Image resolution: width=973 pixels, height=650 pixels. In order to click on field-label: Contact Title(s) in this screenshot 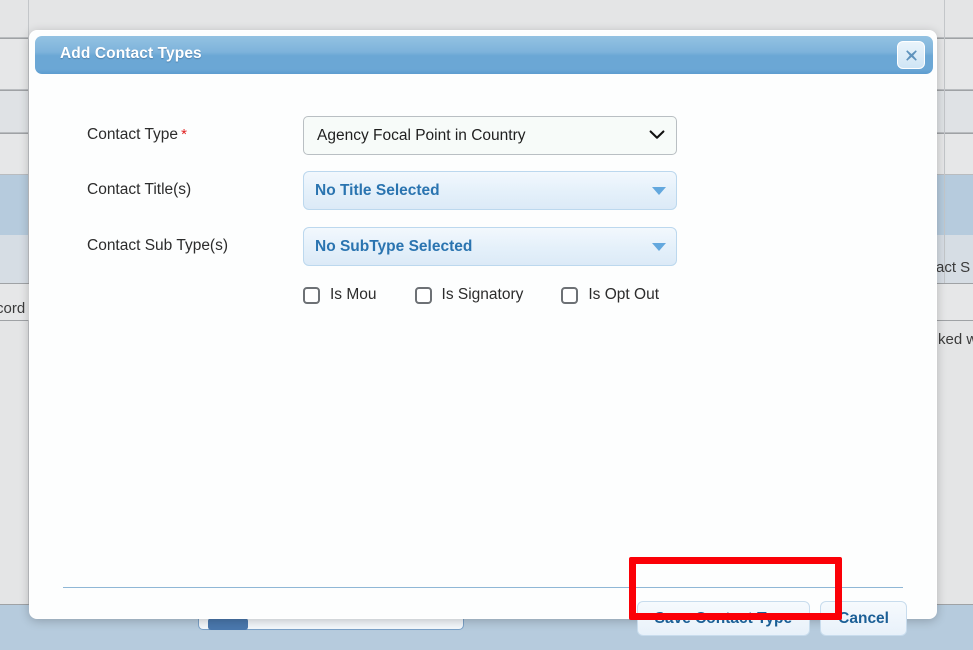, I will do `click(139, 190)`.